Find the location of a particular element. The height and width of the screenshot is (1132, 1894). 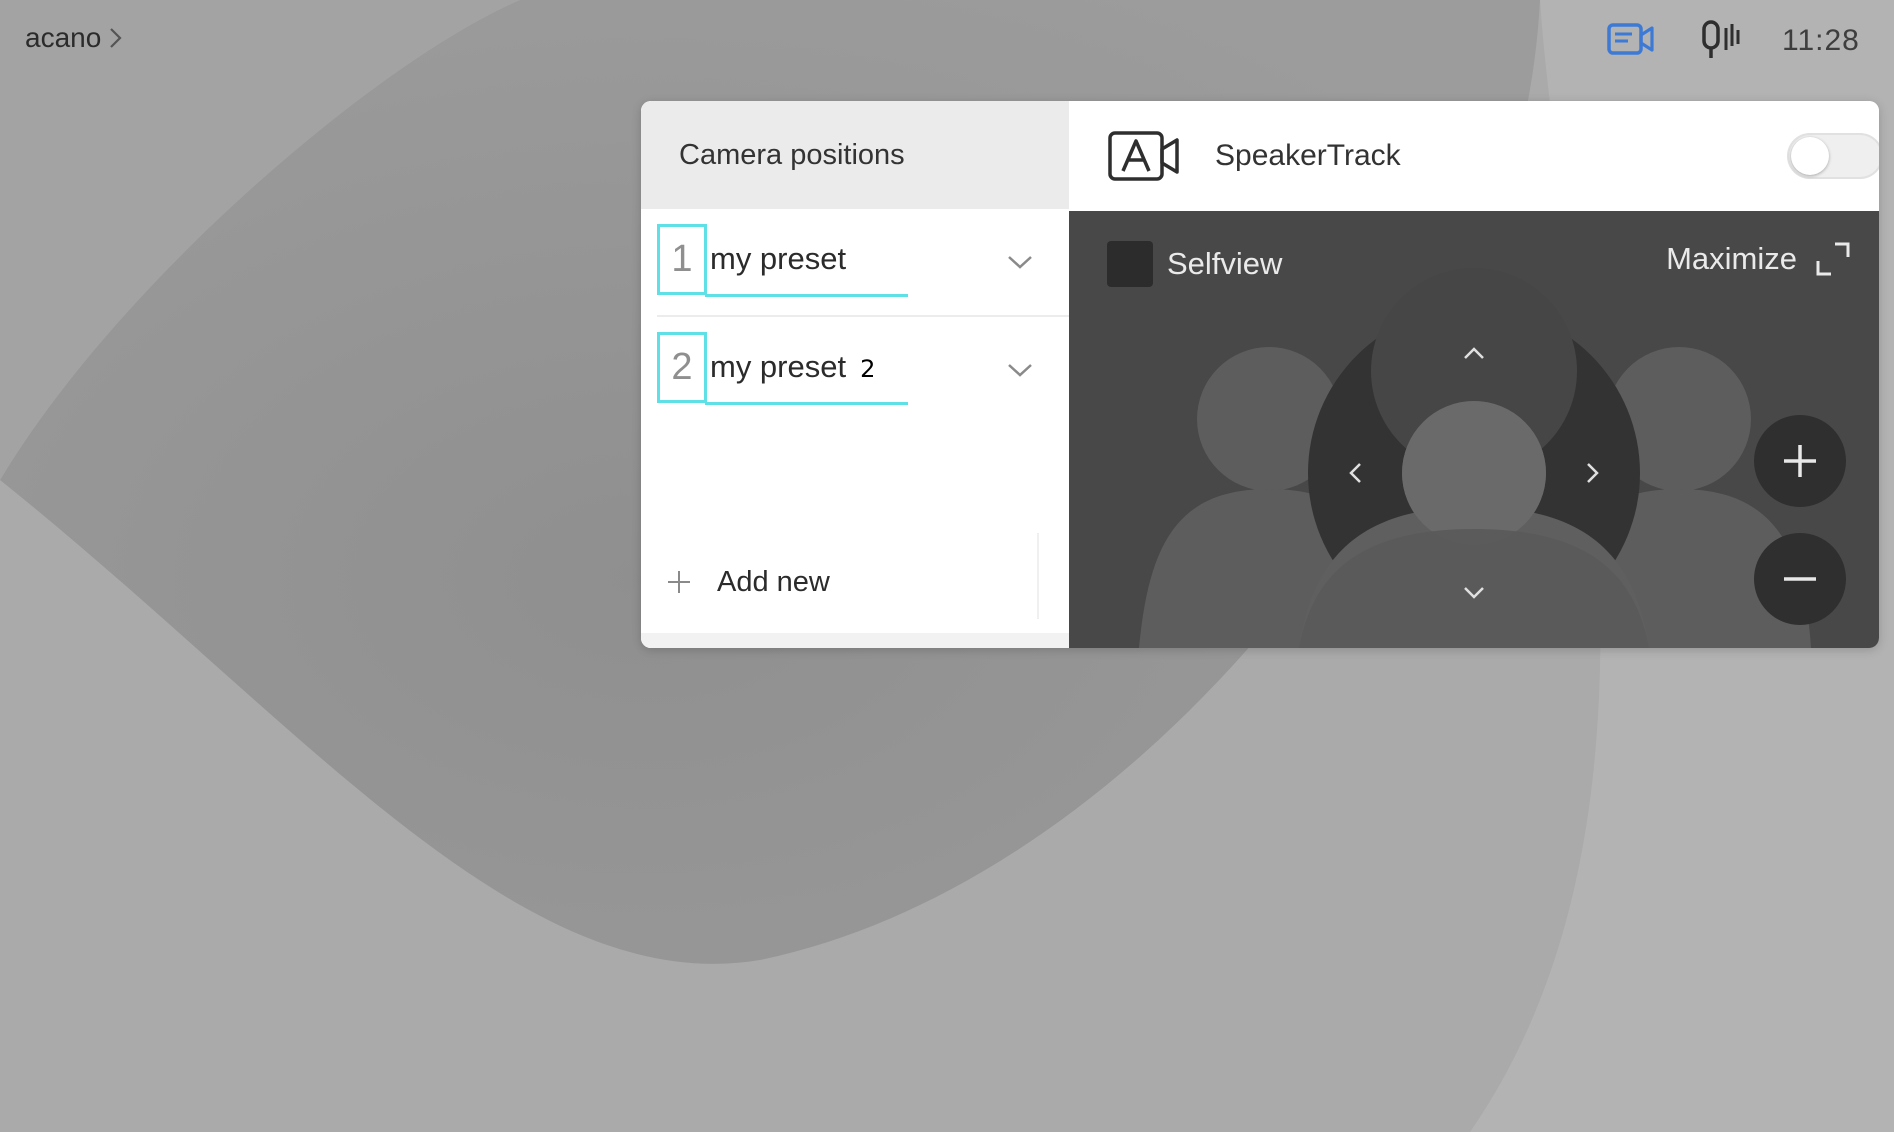

pan-down-button is located at coordinates (1474, 593).